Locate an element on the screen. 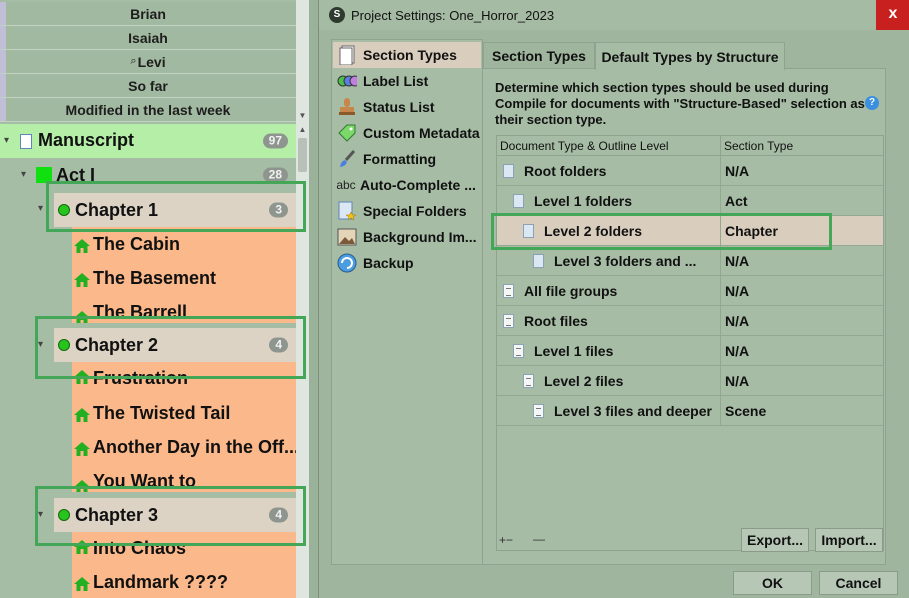 This screenshot has width=909, height=598. scene-row: The Twisted Tail is located at coordinates (184, 413).